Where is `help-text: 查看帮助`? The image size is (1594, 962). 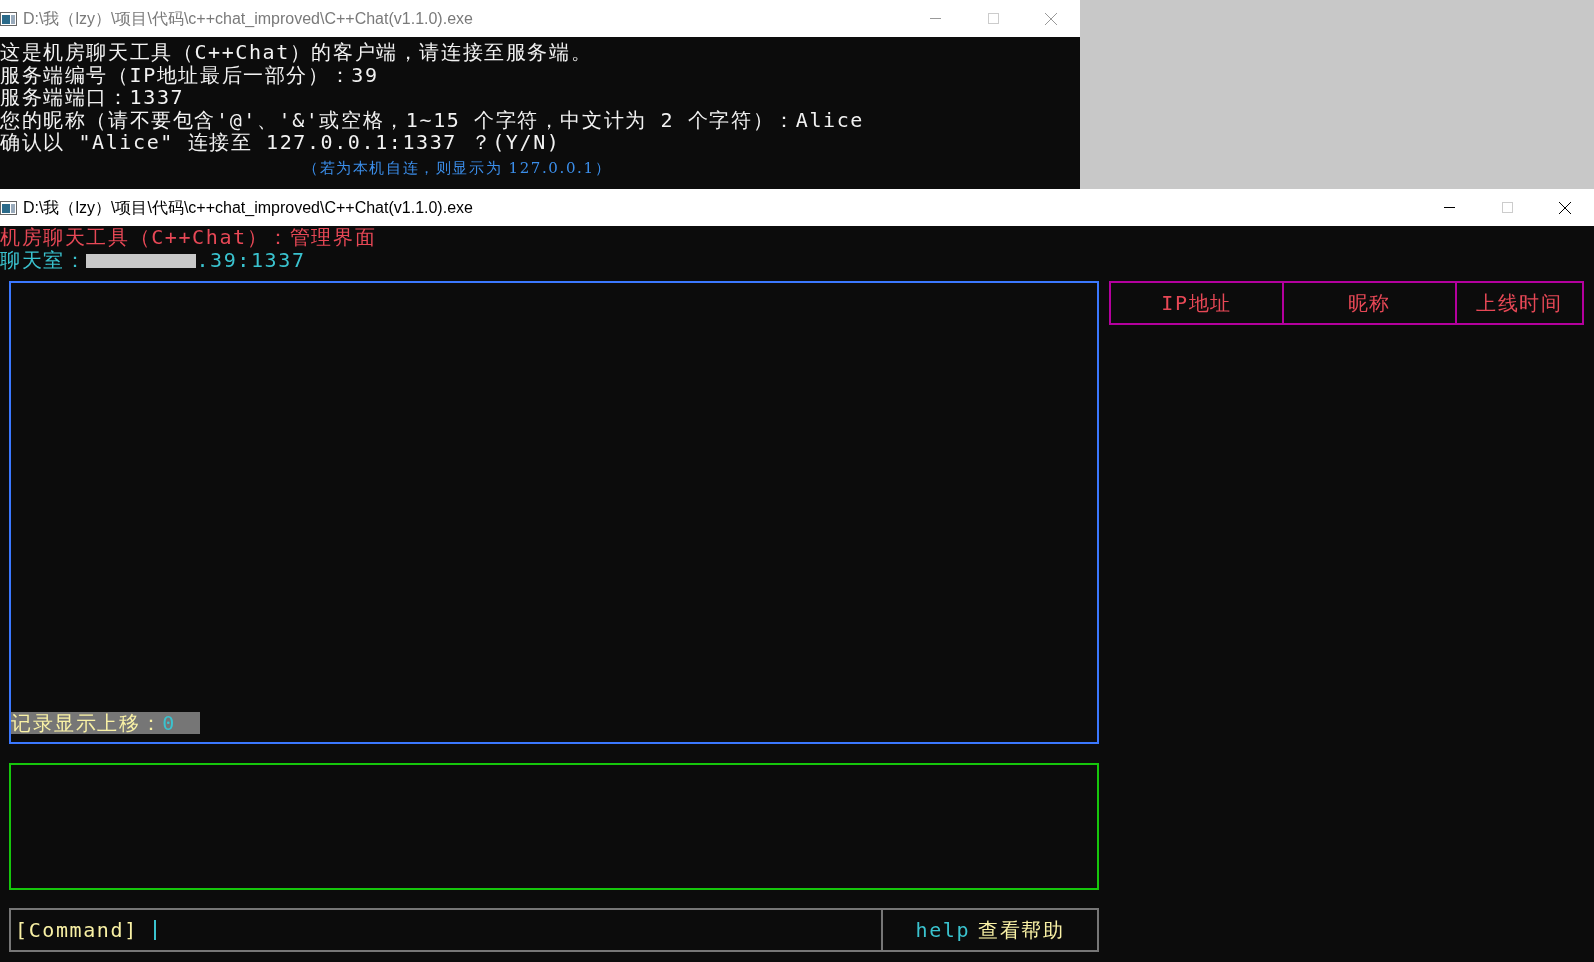 help-text: 查看帮助 is located at coordinates (1021, 930).